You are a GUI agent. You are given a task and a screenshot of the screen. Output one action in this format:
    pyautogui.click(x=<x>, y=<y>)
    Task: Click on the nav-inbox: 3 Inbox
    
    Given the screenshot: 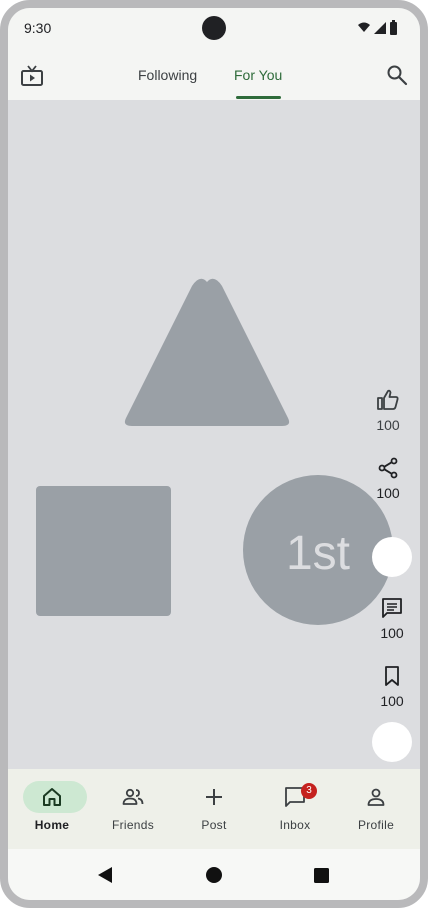 What is the action you would take?
    pyautogui.click(x=295, y=809)
    